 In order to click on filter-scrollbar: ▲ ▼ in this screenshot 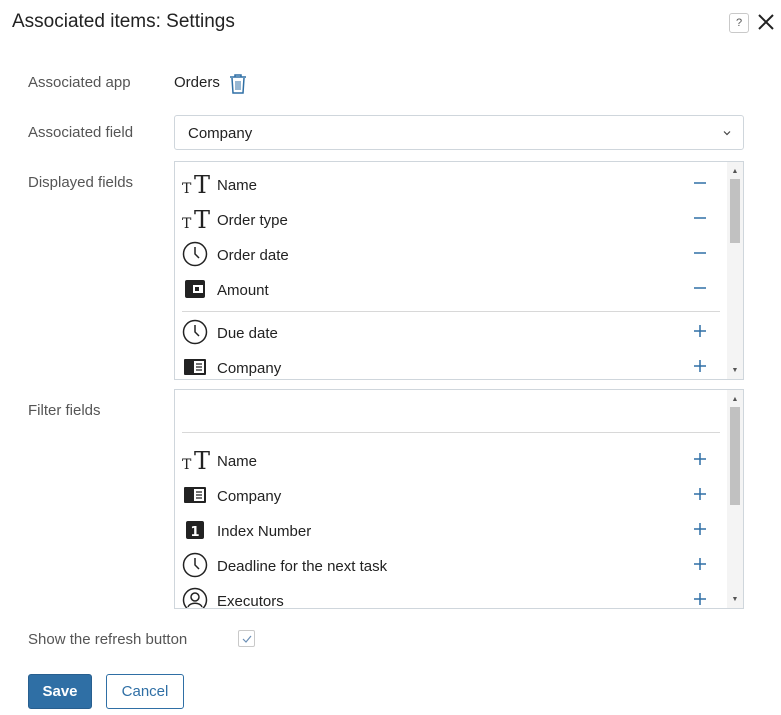, I will do `click(735, 499)`.